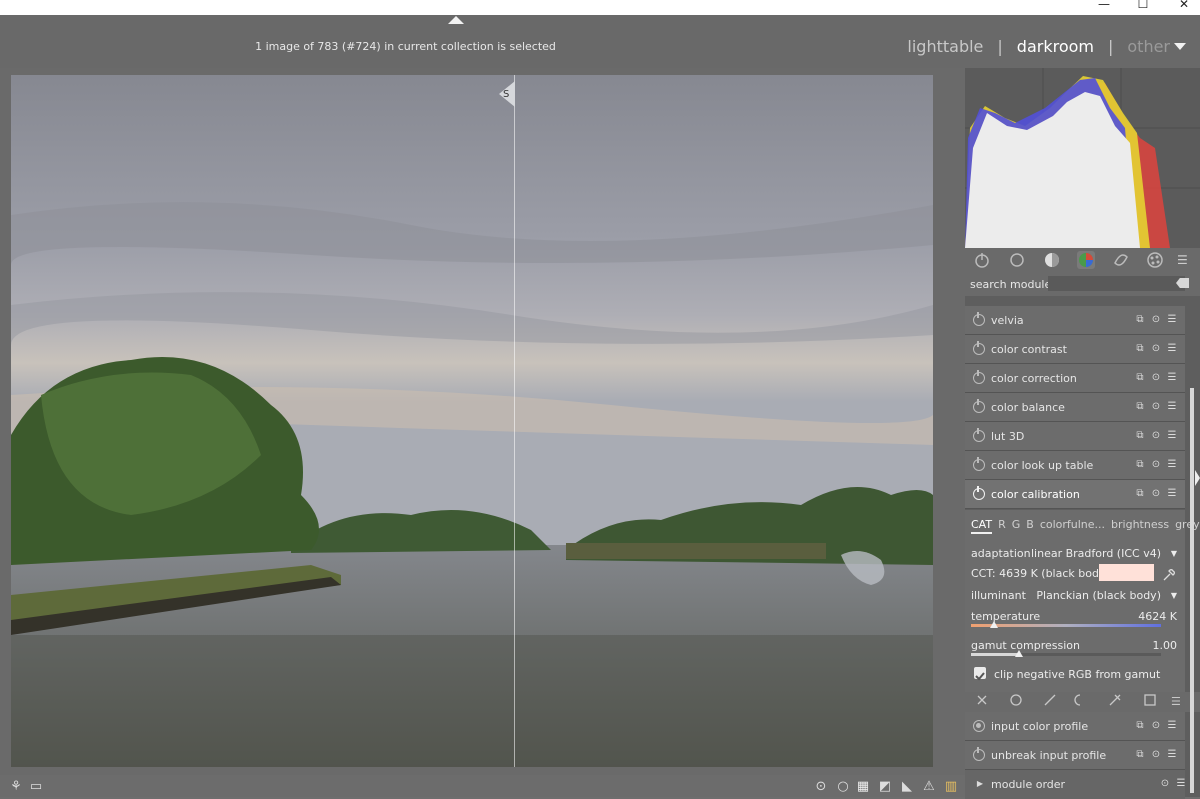  I want to click on base-group-tab-icon, so click(1017, 260).